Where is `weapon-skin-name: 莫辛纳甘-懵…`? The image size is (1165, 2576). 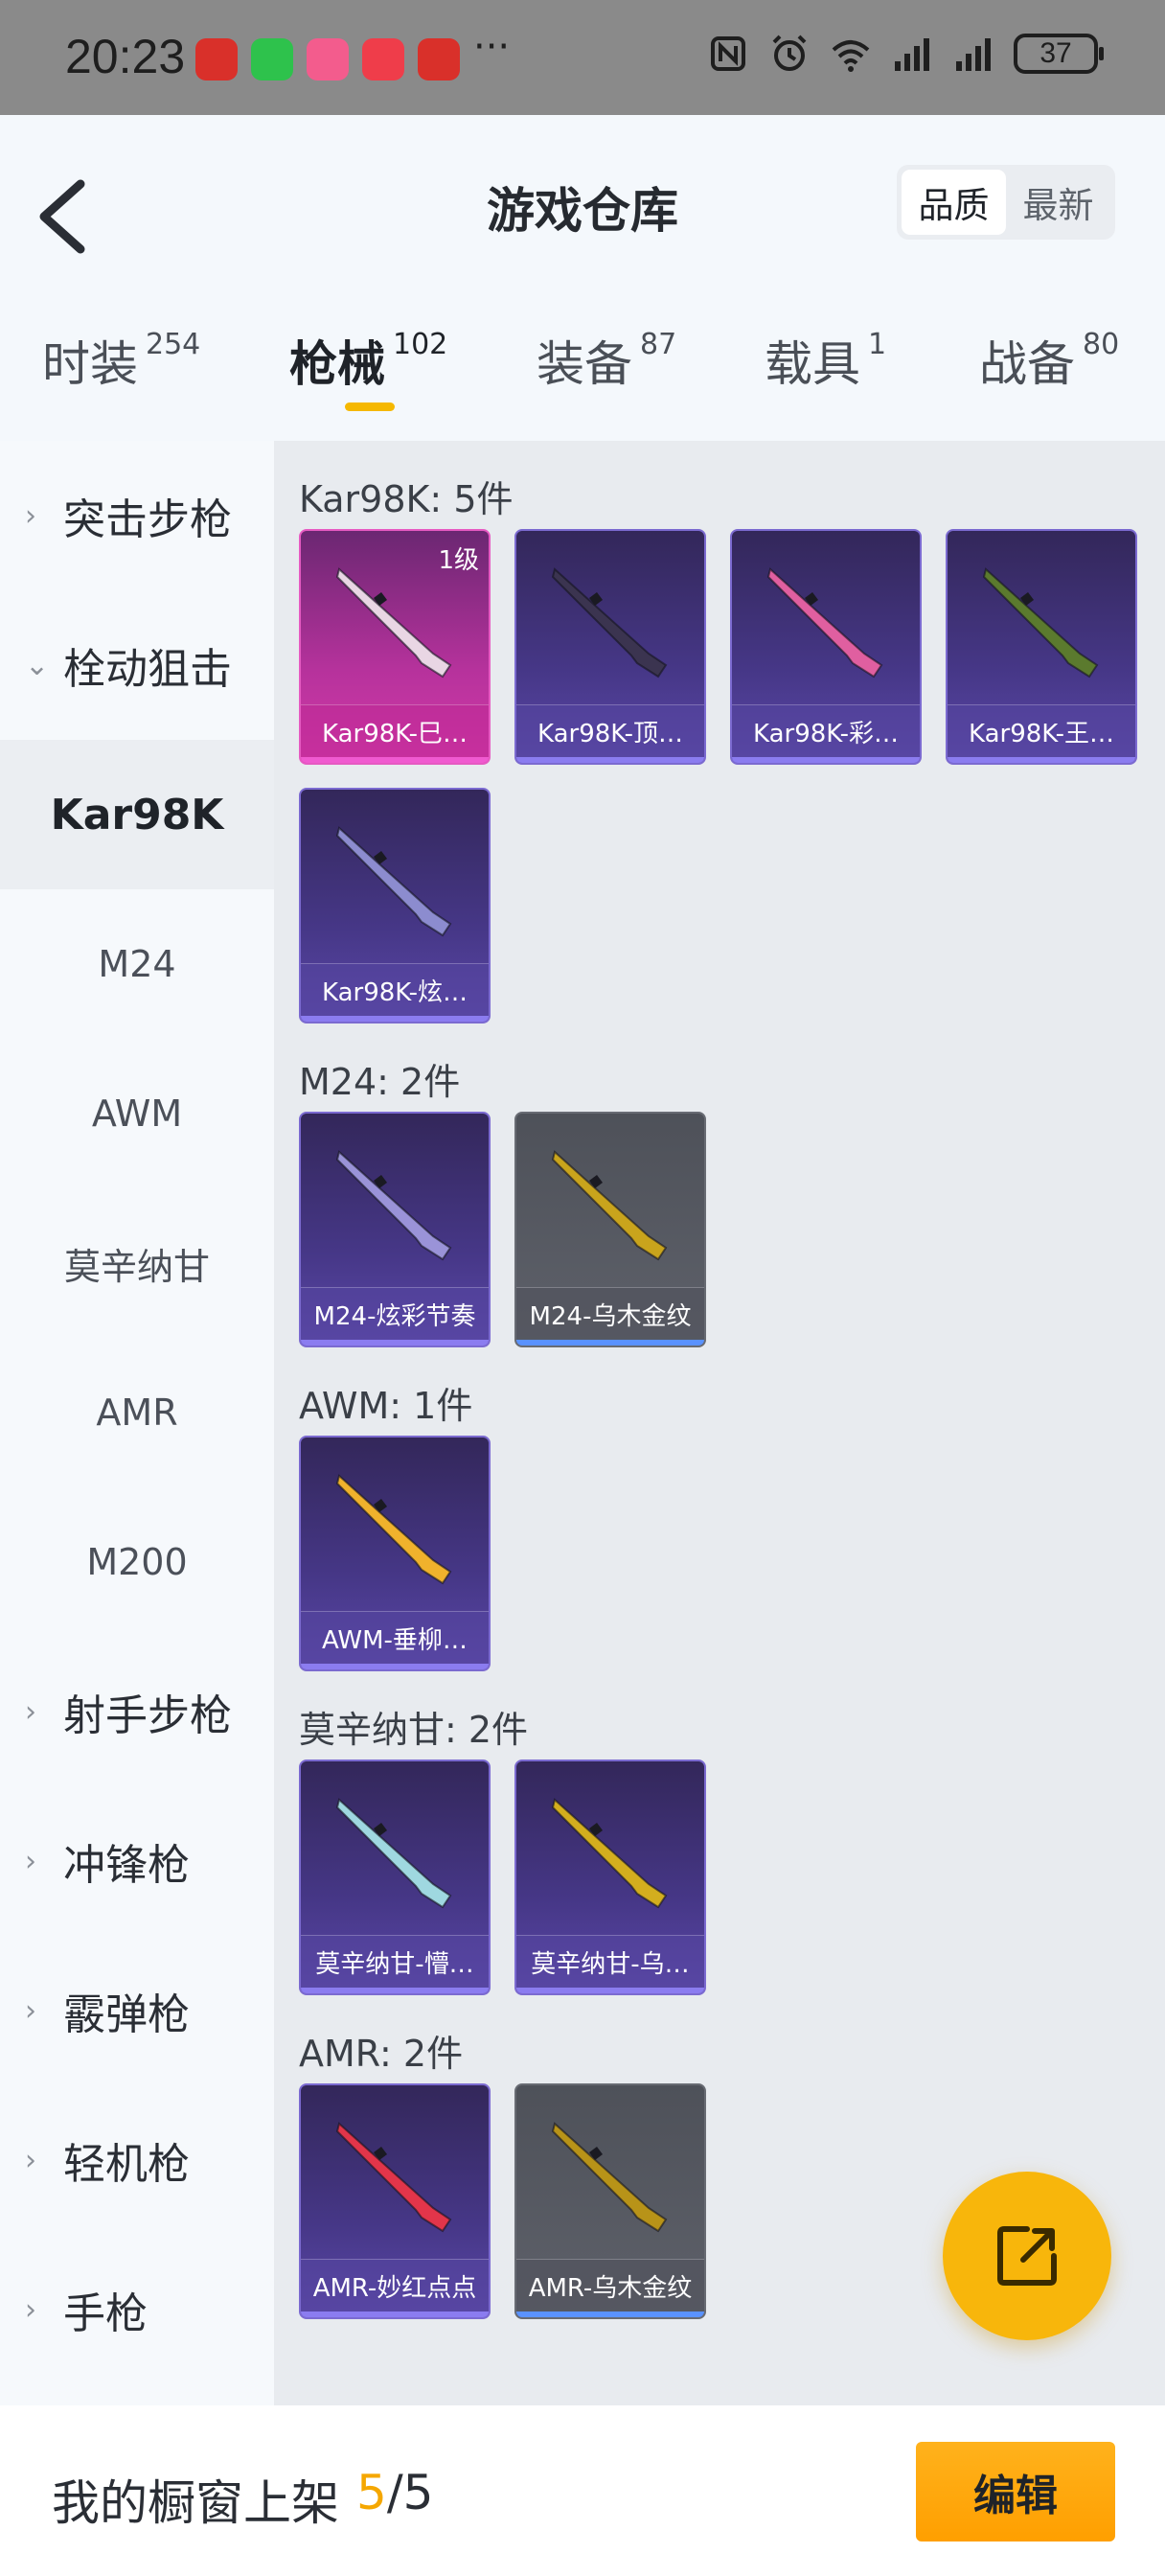 weapon-skin-name: 莫辛纳甘-懵… is located at coordinates (395, 1965).